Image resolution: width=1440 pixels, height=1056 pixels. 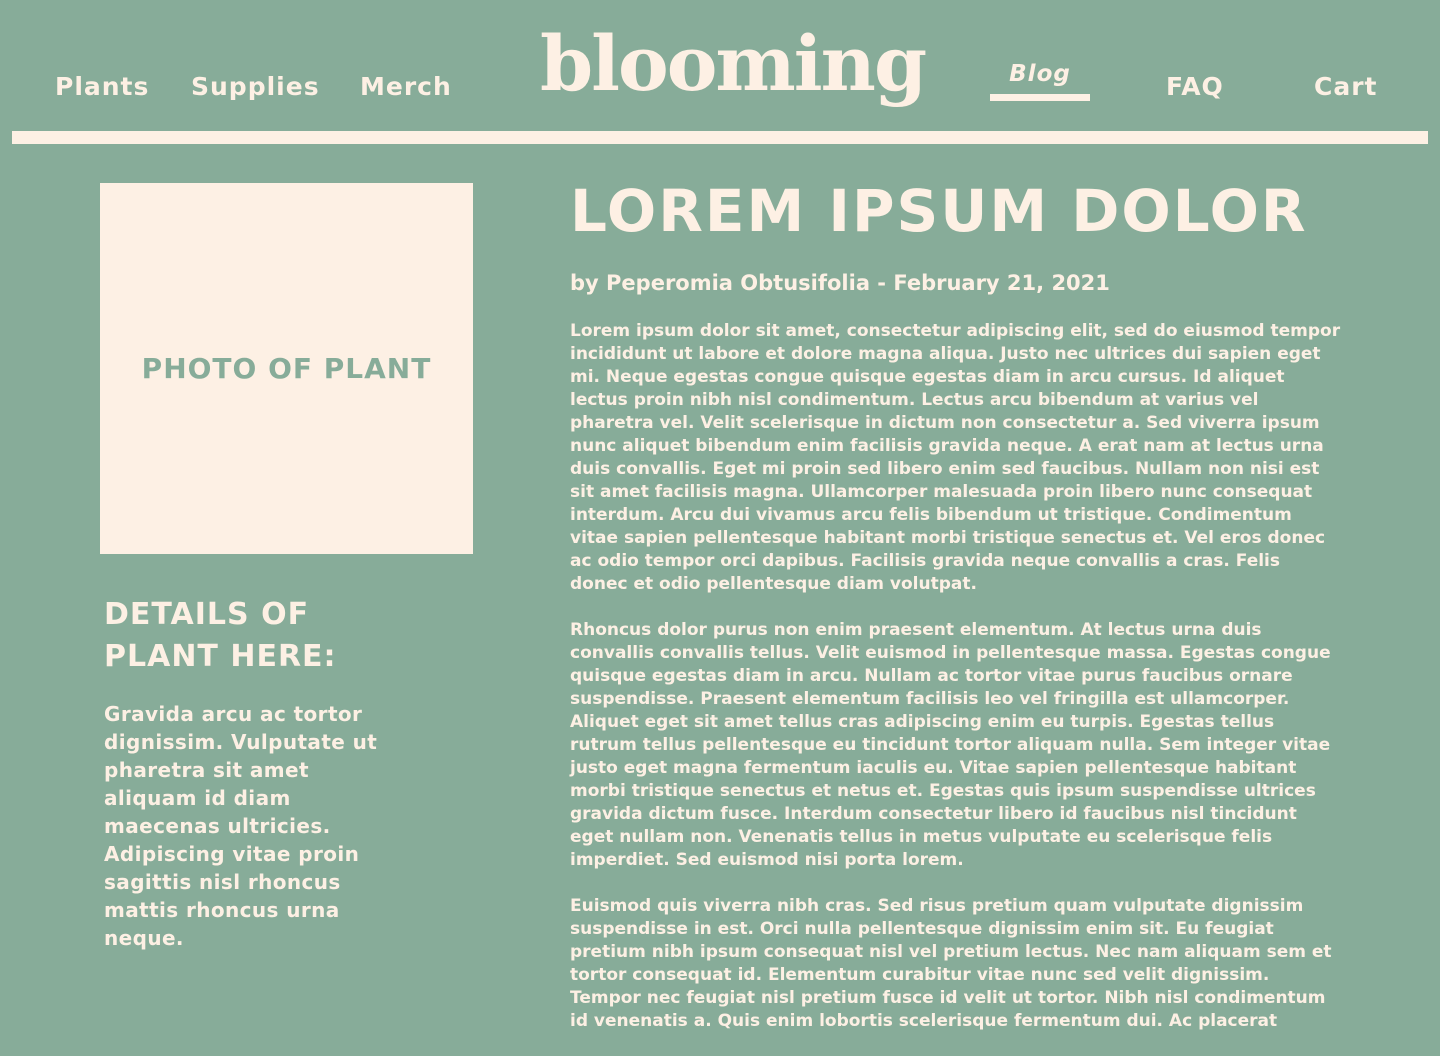 What do you see at coordinates (102, 86) in the screenshot?
I see `nav-link-plants: Plants` at bounding box center [102, 86].